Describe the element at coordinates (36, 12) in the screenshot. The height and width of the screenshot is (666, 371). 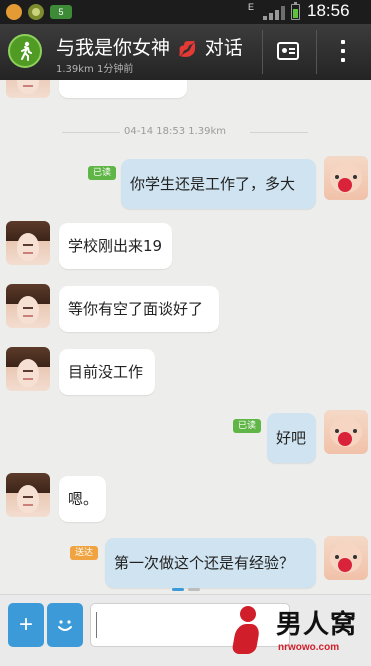
I see `app-notification-icon` at that location.